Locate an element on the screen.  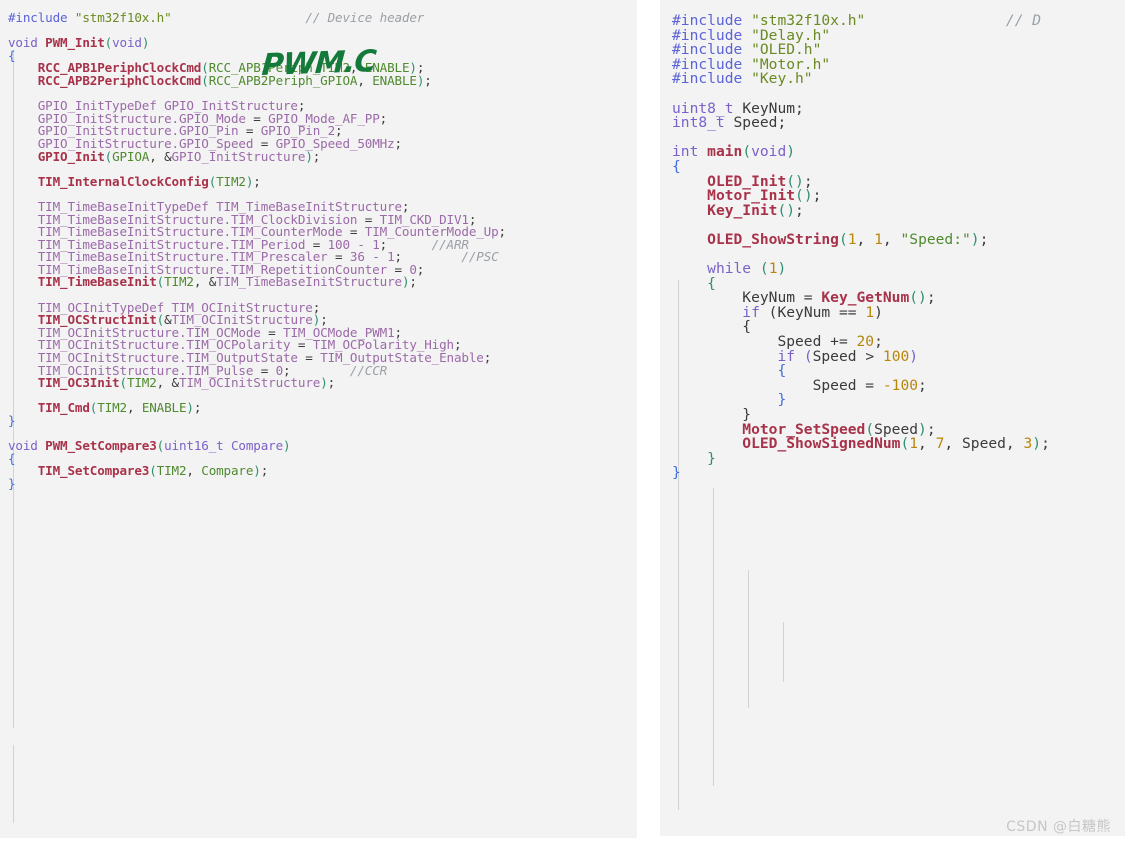
code-line: #include "OLED.h" is located at coordinates (747, 50).